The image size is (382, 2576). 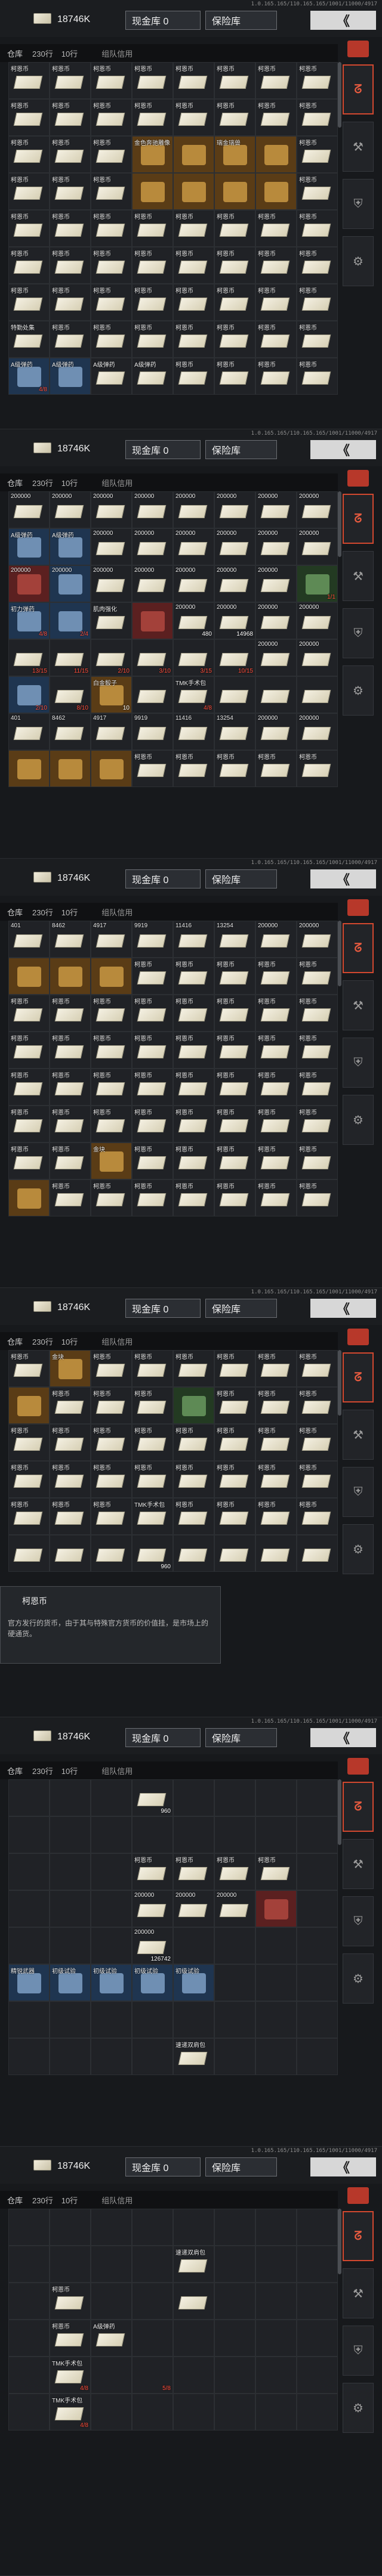 I want to click on inventory-slot: 8462, so click(x=70, y=732).